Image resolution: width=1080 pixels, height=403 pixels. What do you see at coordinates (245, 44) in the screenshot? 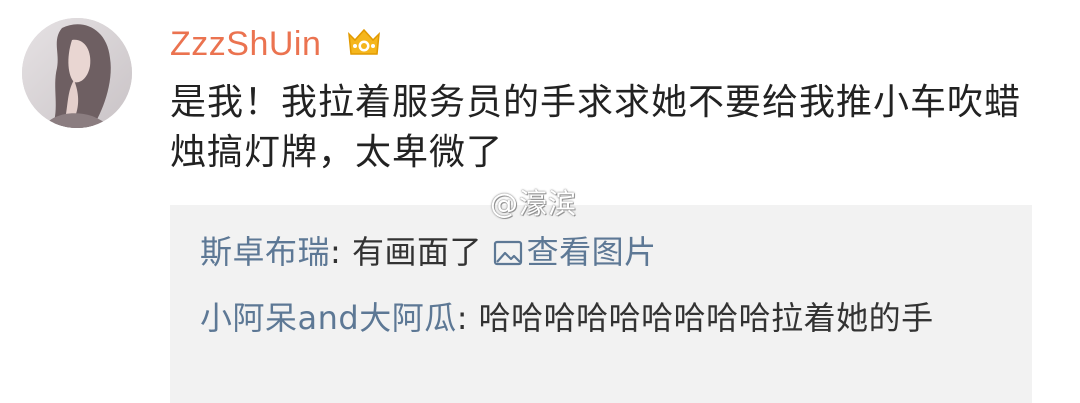
I see `username: ZzzShUin` at bounding box center [245, 44].